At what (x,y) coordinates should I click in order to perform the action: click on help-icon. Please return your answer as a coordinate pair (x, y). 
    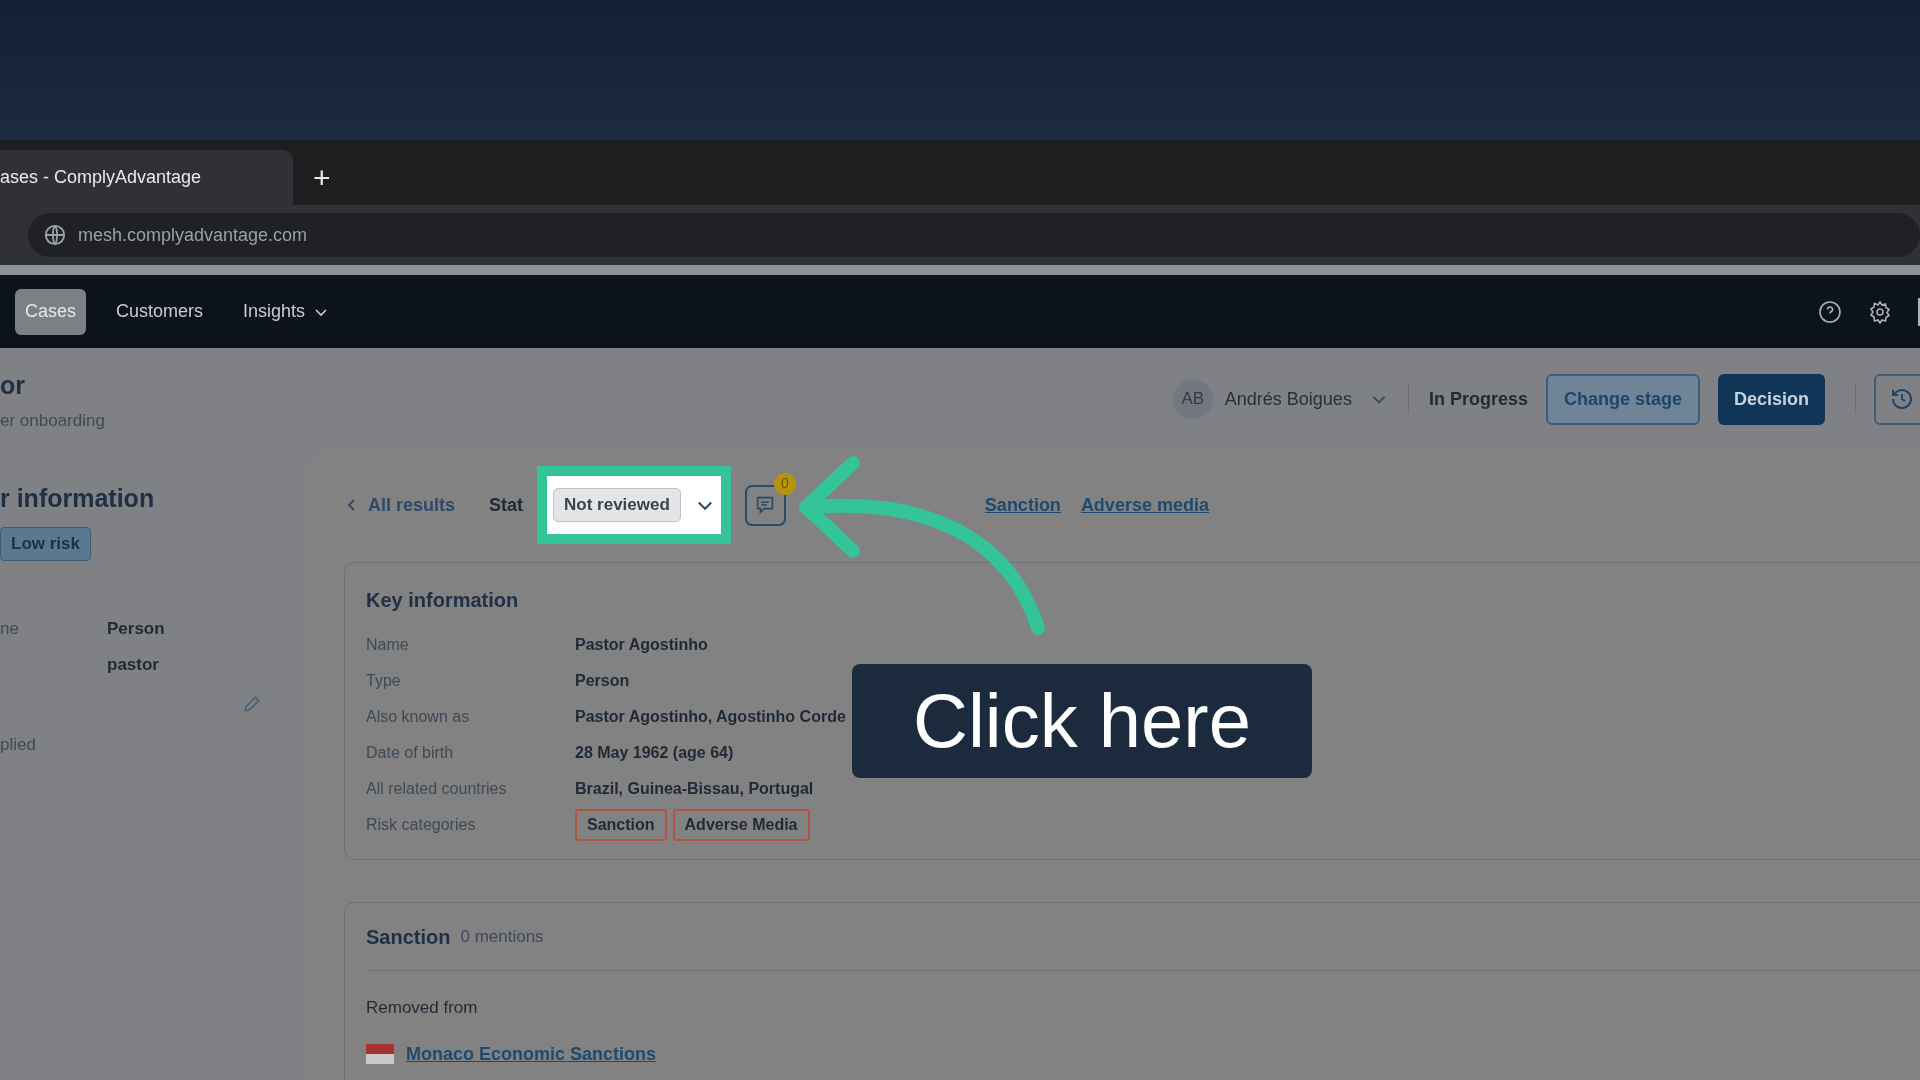
    Looking at the image, I should click on (1830, 311).